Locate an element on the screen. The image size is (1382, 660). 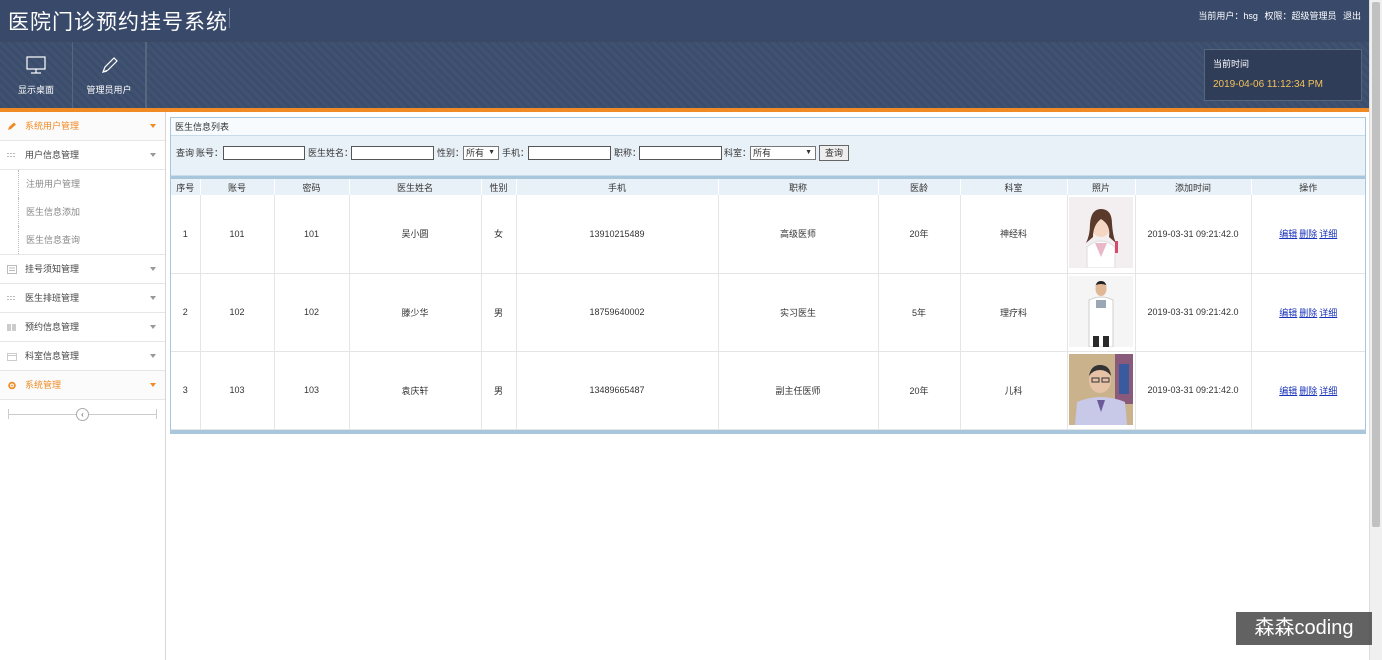
watermark: 森森coding is located at coordinates (1304, 628).